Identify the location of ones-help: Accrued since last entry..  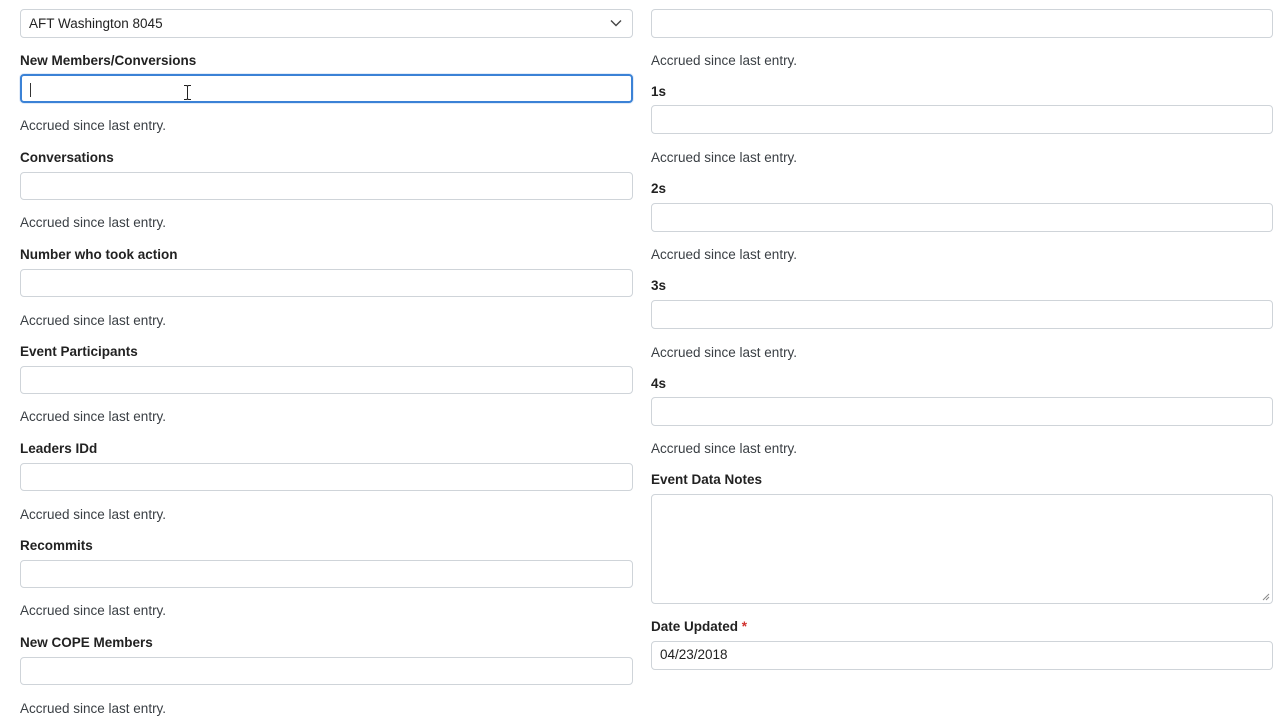
(724, 157).